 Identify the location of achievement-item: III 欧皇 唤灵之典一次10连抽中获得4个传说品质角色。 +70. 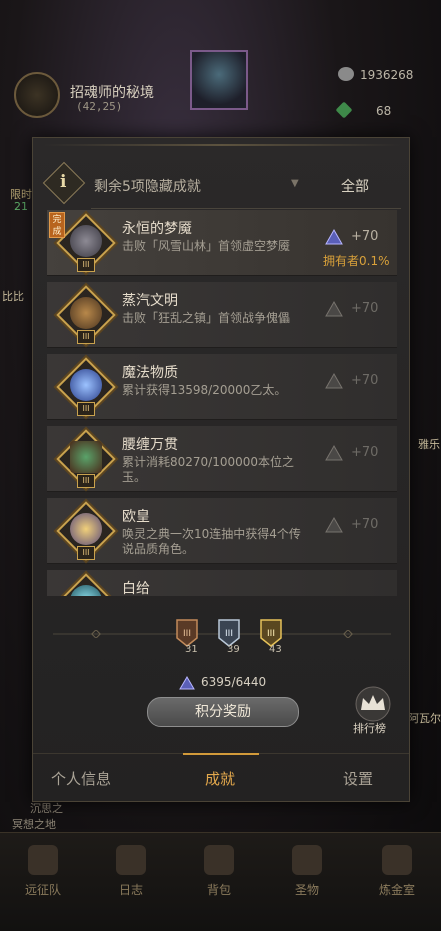
(222, 531).